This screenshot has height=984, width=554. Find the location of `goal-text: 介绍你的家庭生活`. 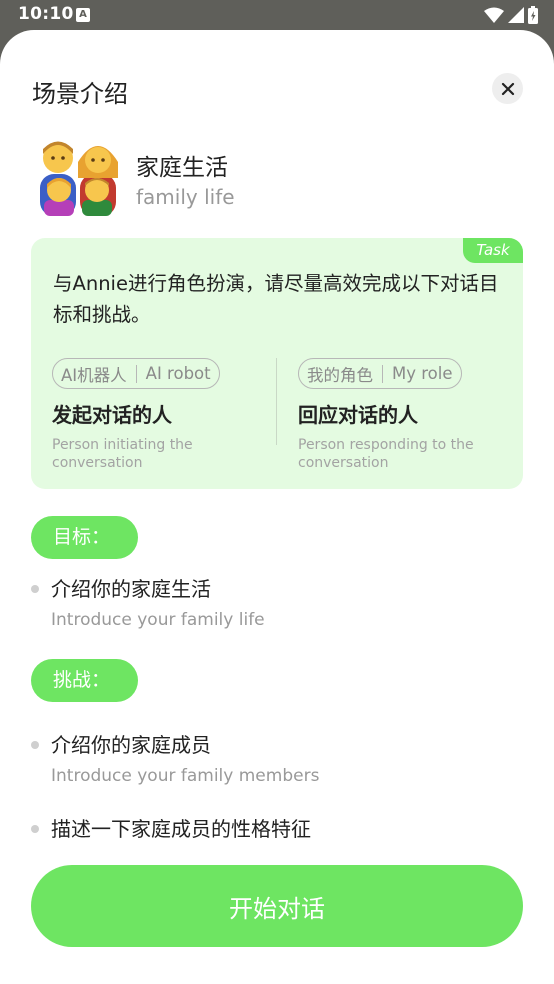

goal-text: 介绍你的家庭生活 is located at coordinates (131, 589).